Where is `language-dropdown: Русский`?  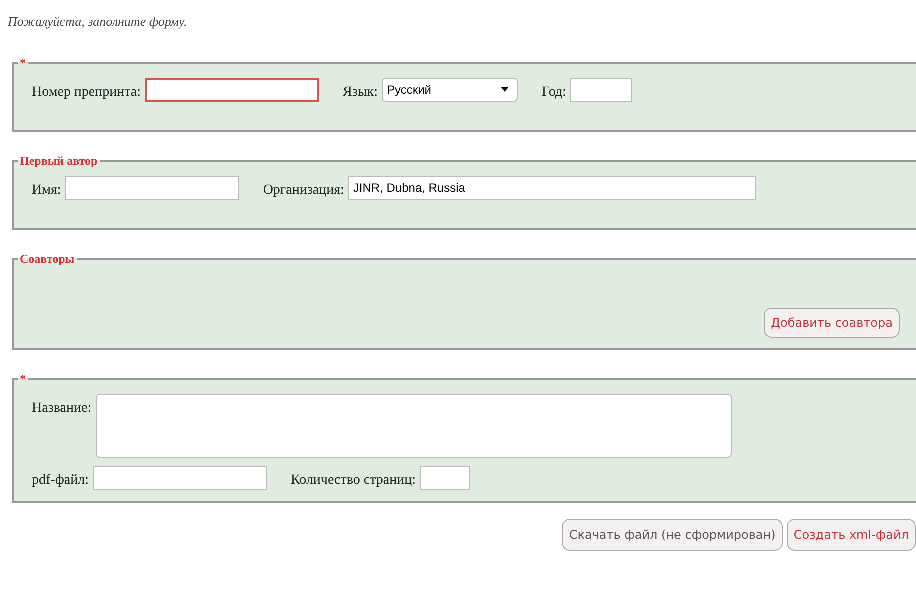
language-dropdown: Русский is located at coordinates (450, 90).